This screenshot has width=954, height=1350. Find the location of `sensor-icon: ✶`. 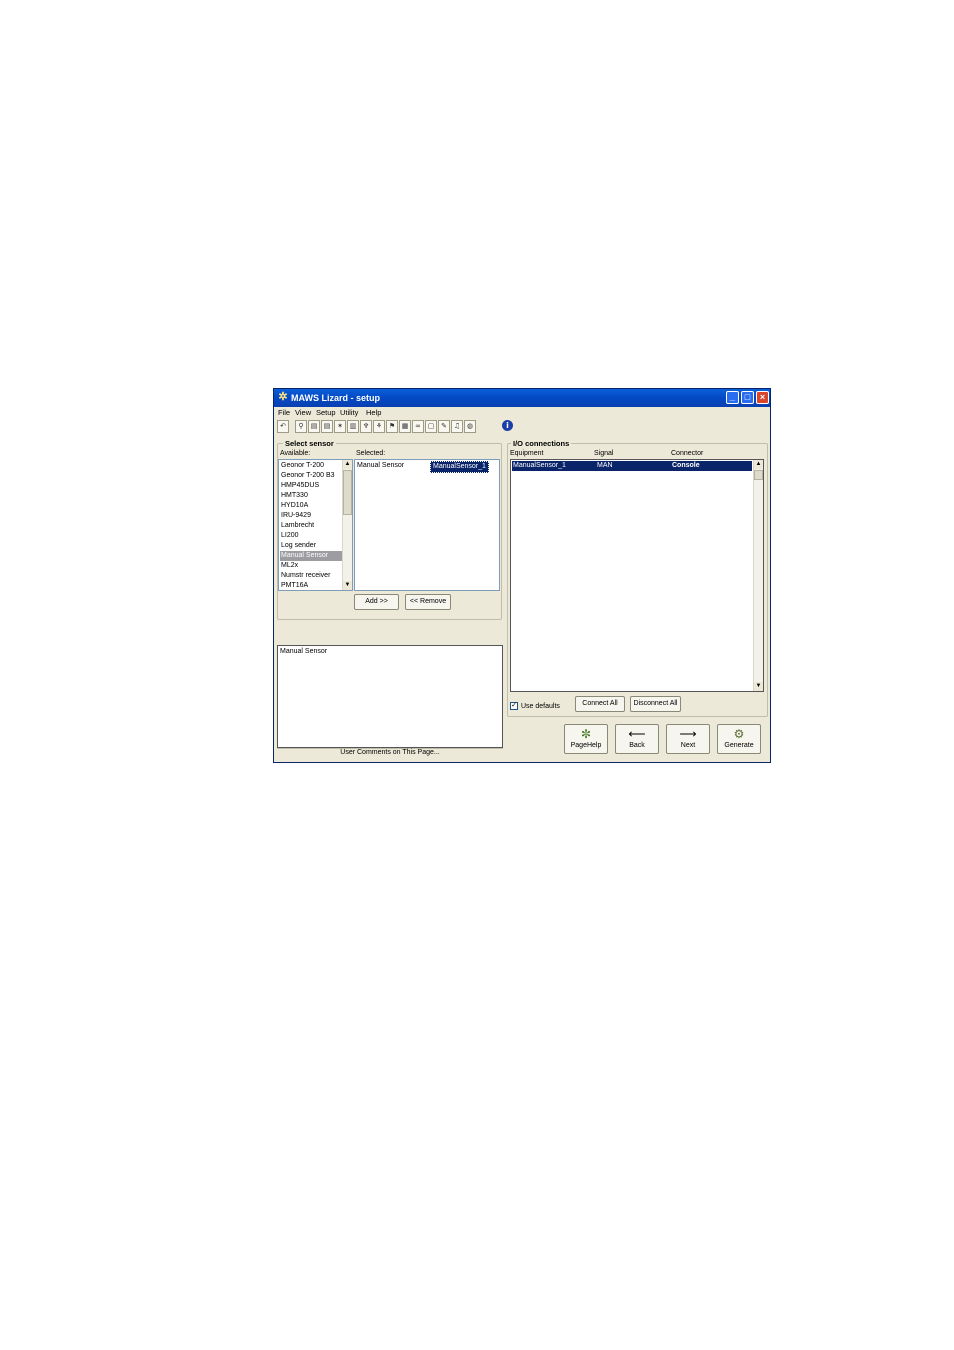

sensor-icon: ✶ is located at coordinates (340, 426).